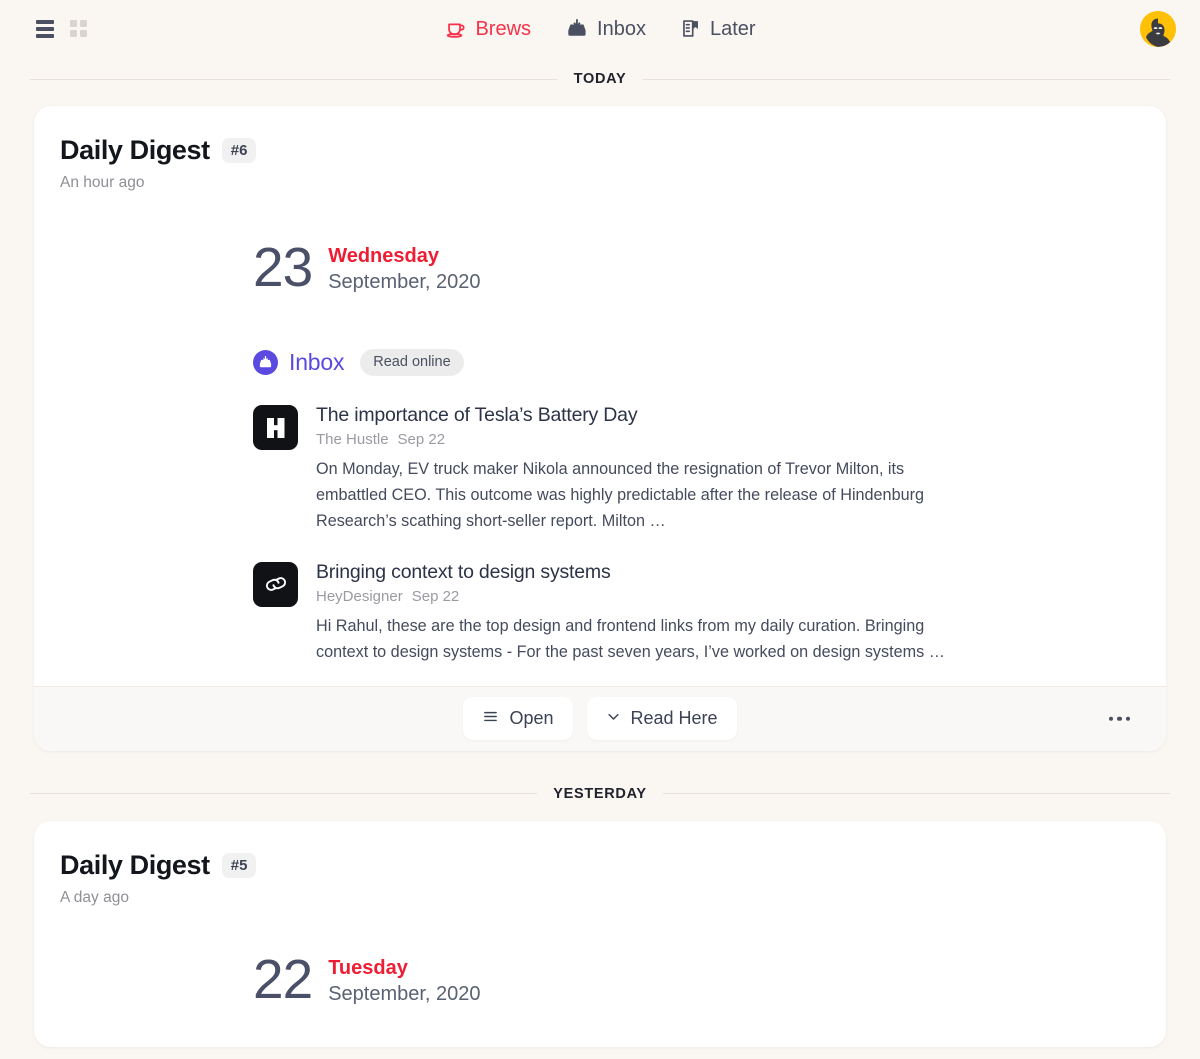 This screenshot has height=1059, width=1200. I want to click on read-here-button: Read Here, so click(661, 718).